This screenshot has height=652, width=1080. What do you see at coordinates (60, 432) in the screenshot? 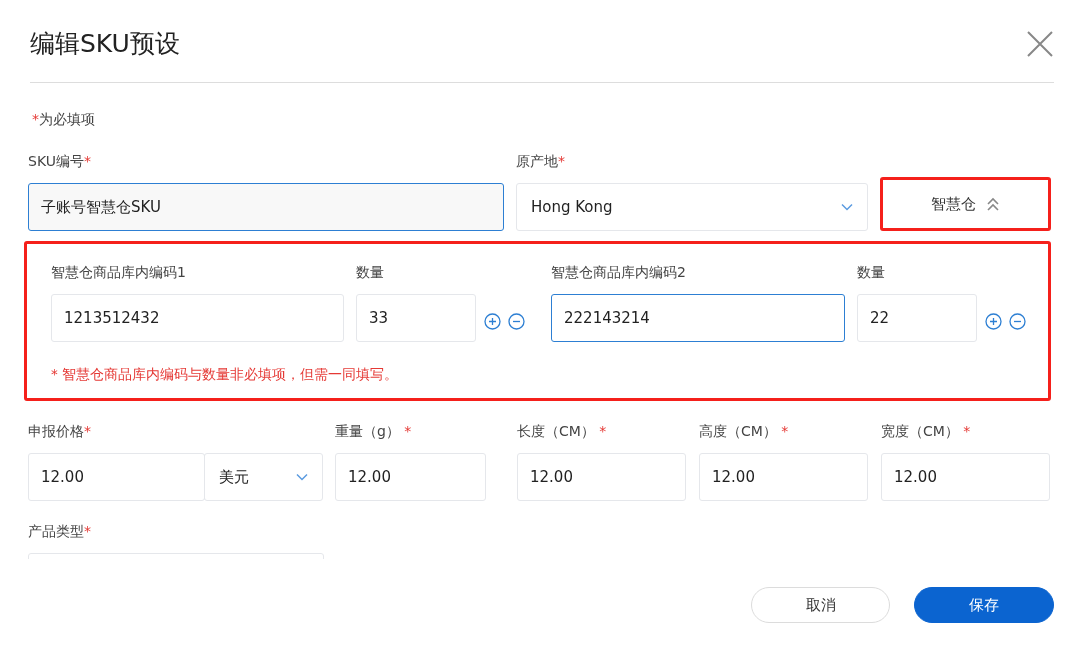
I see `field-label: 申报价格*` at bounding box center [60, 432].